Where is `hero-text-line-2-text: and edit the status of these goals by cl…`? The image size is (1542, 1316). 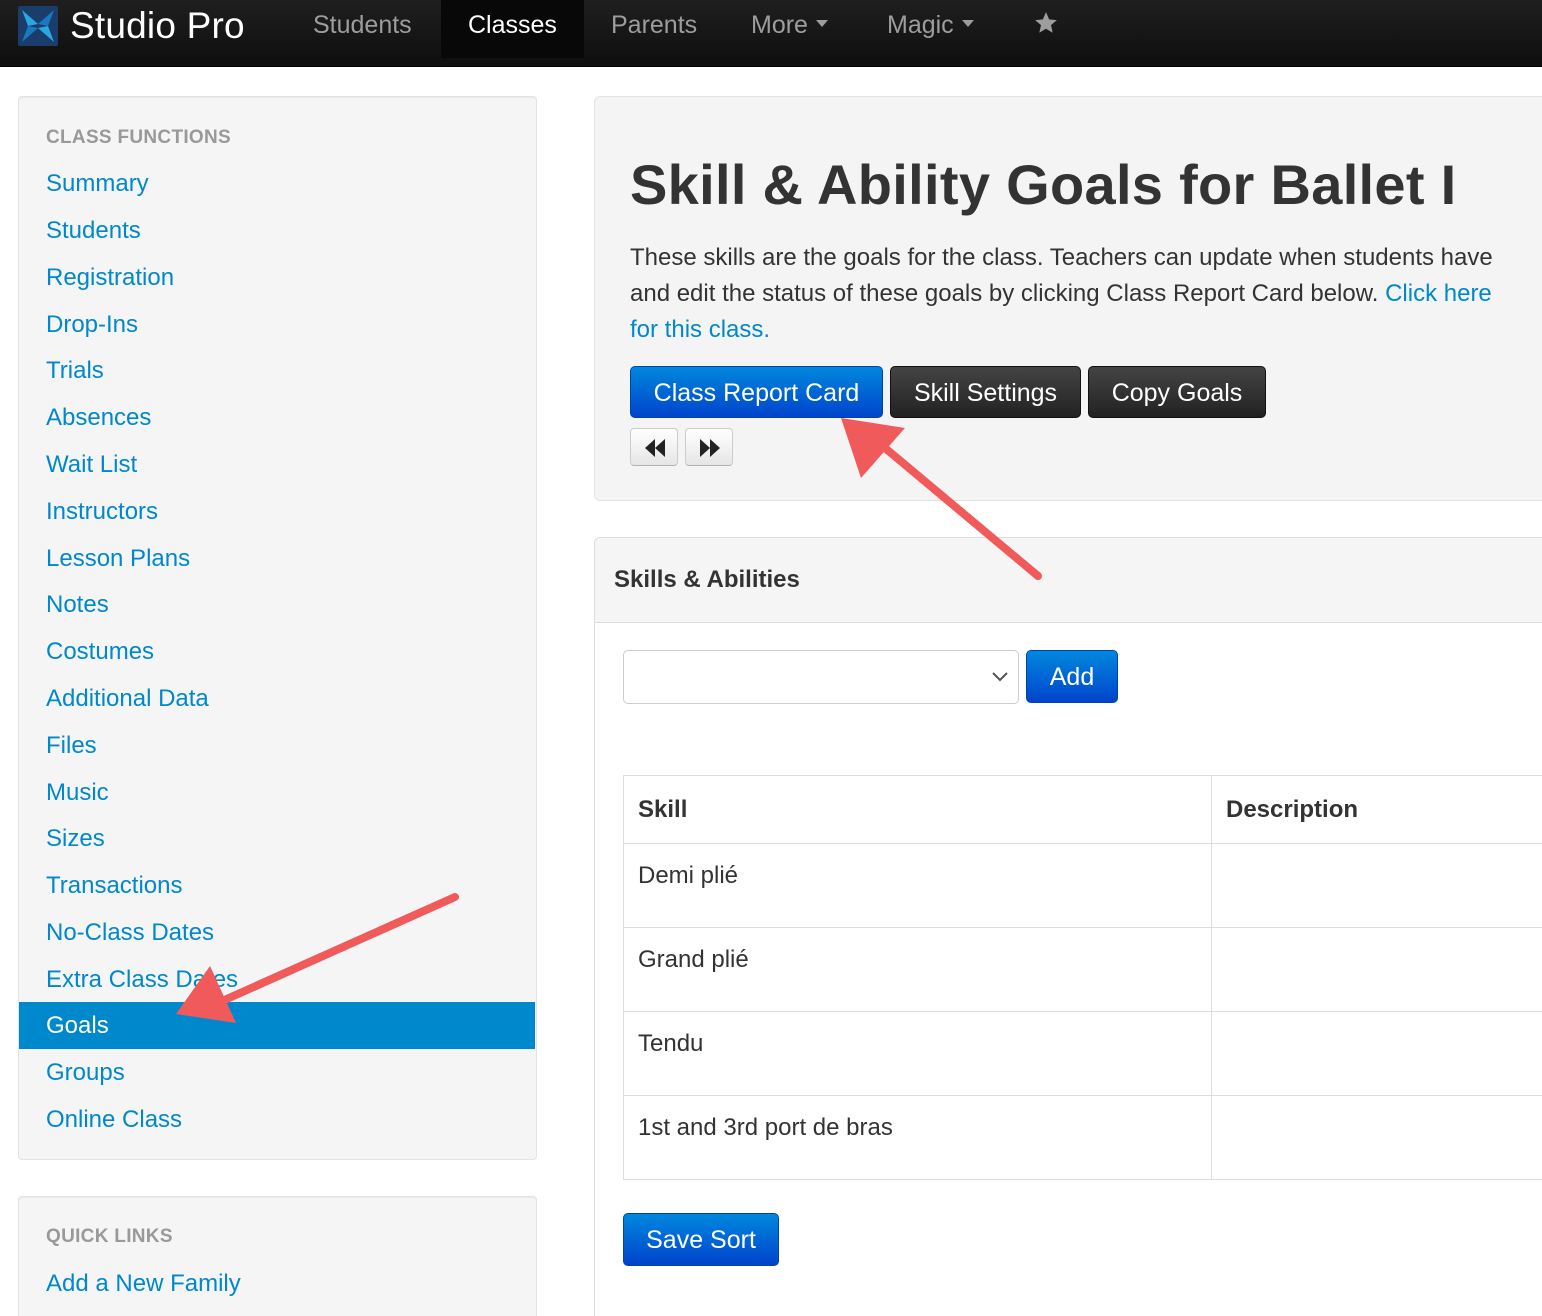 hero-text-line-2-text: and edit the status of these goals by cl… is located at coordinates (1008, 293).